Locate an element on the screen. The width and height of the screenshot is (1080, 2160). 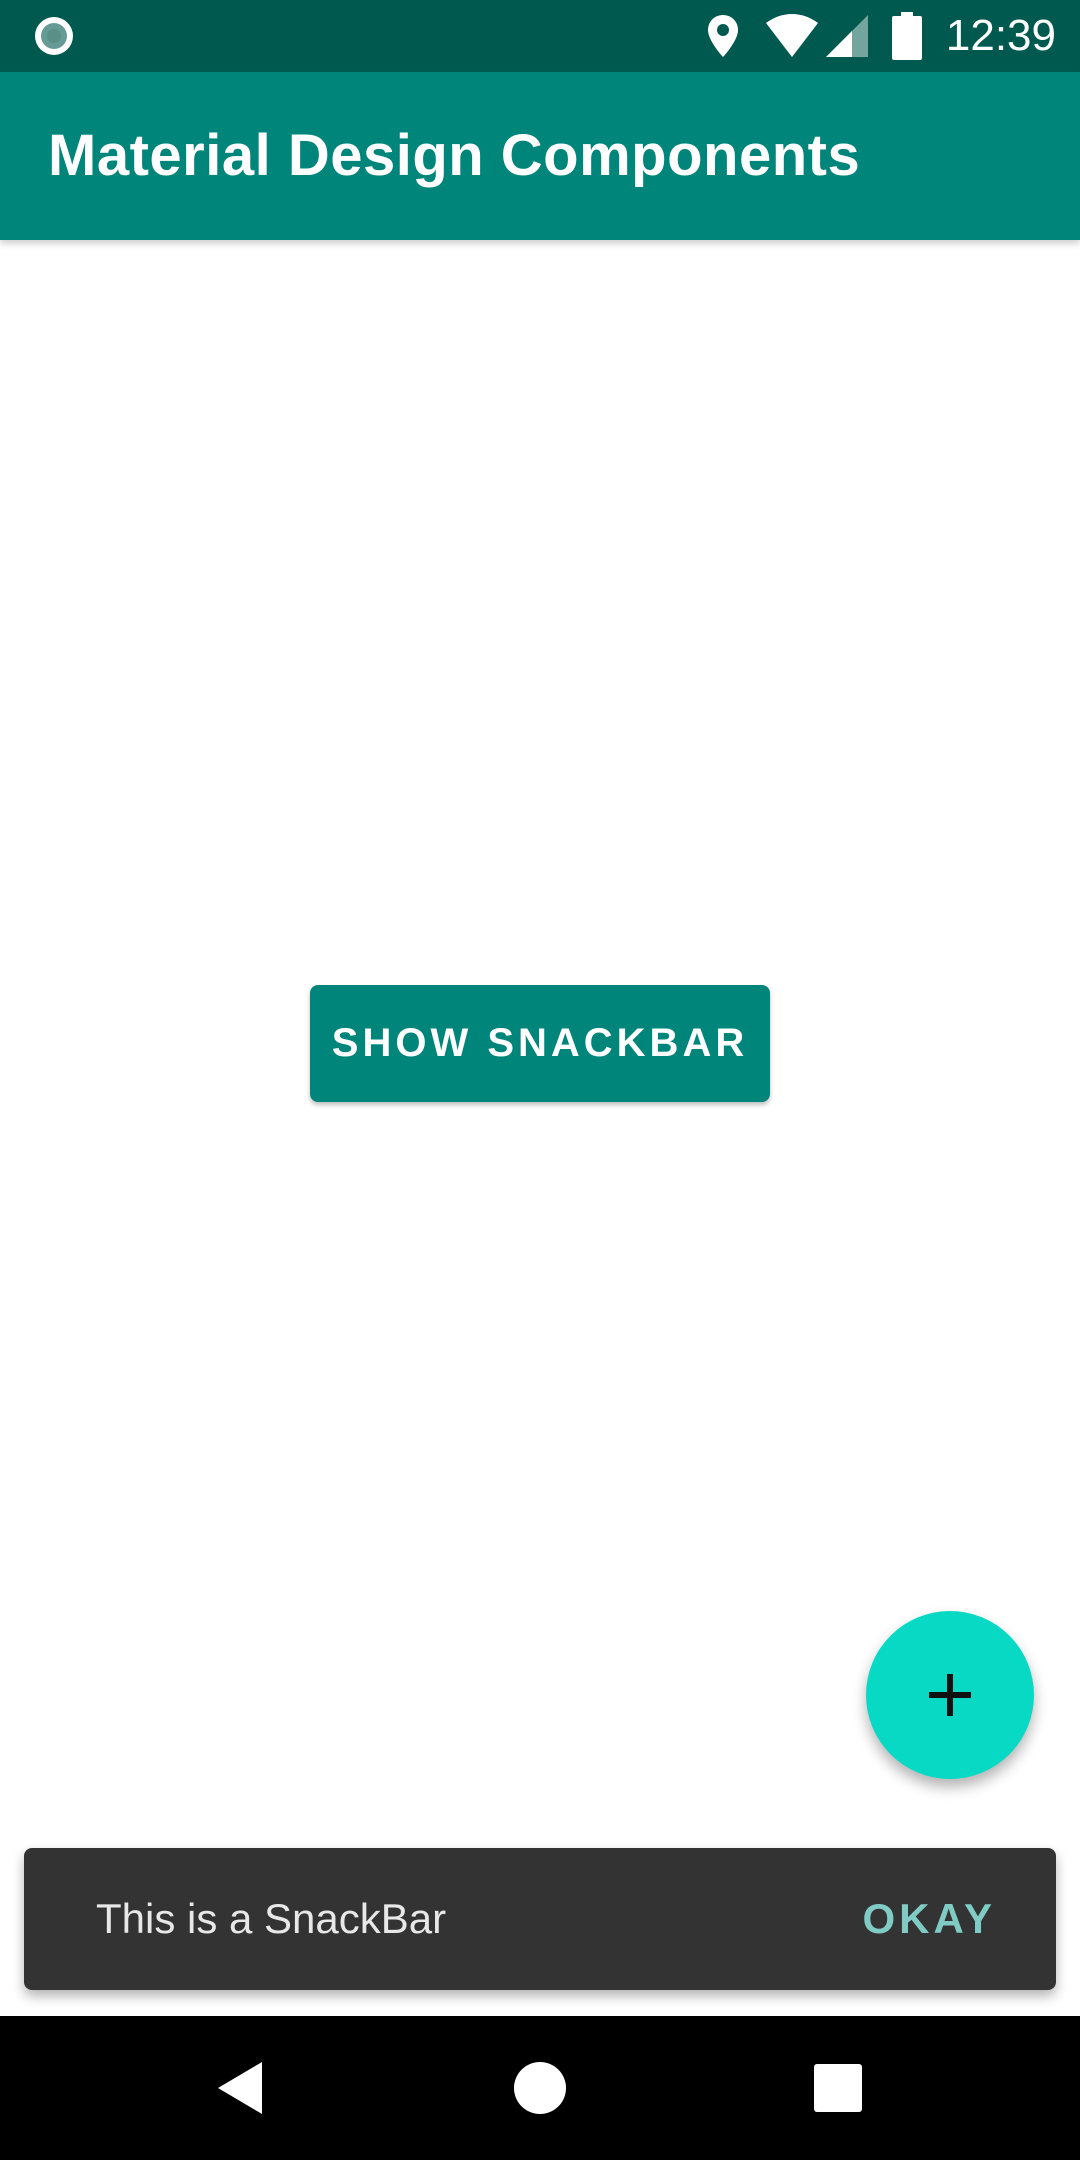
status-bar: 12:39 is located at coordinates (540, 36).